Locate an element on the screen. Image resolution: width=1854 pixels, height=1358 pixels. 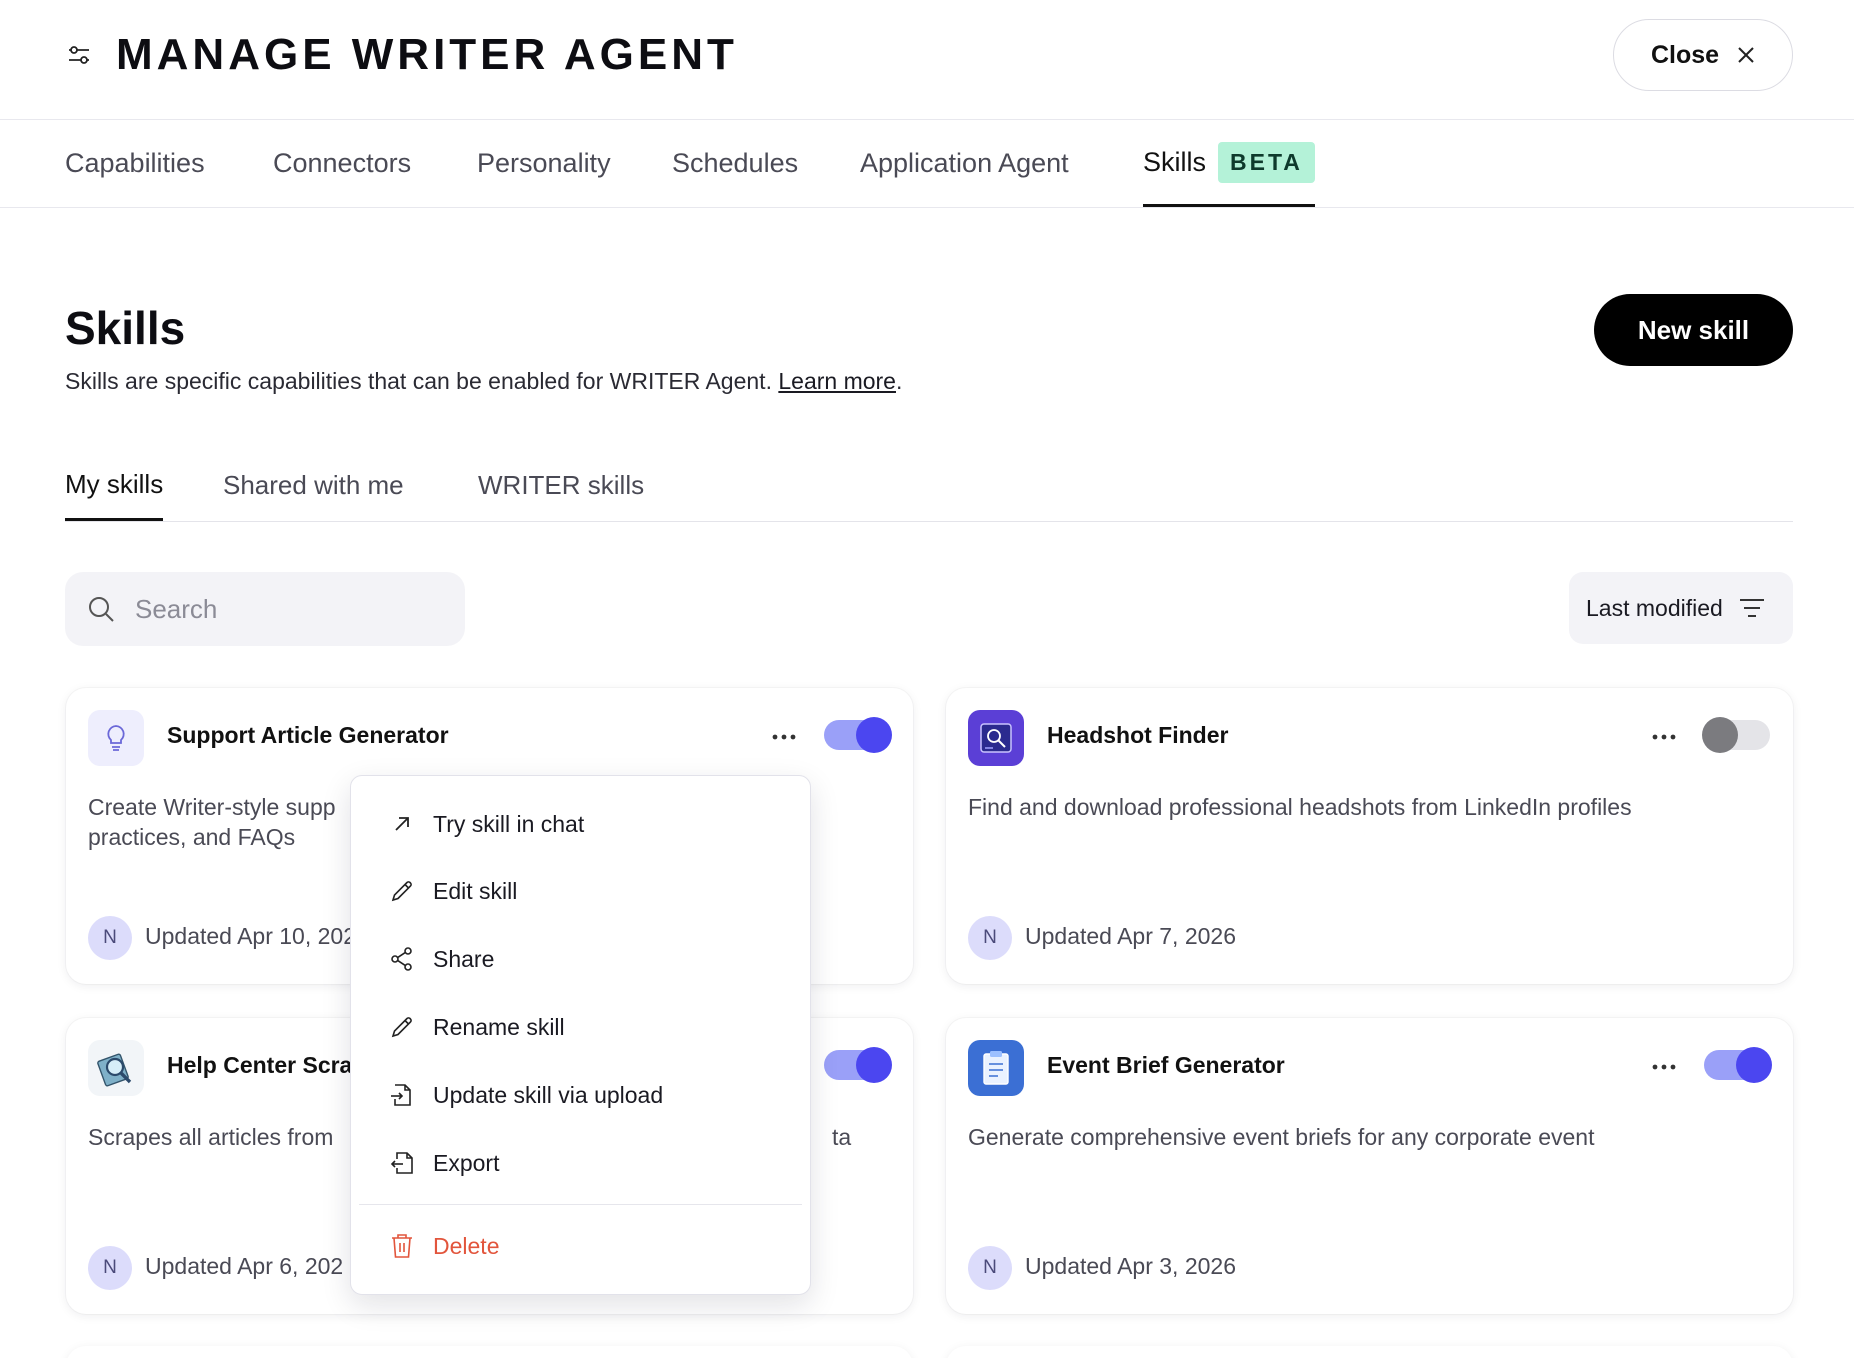
search-input: Search is located at coordinates (265, 609).